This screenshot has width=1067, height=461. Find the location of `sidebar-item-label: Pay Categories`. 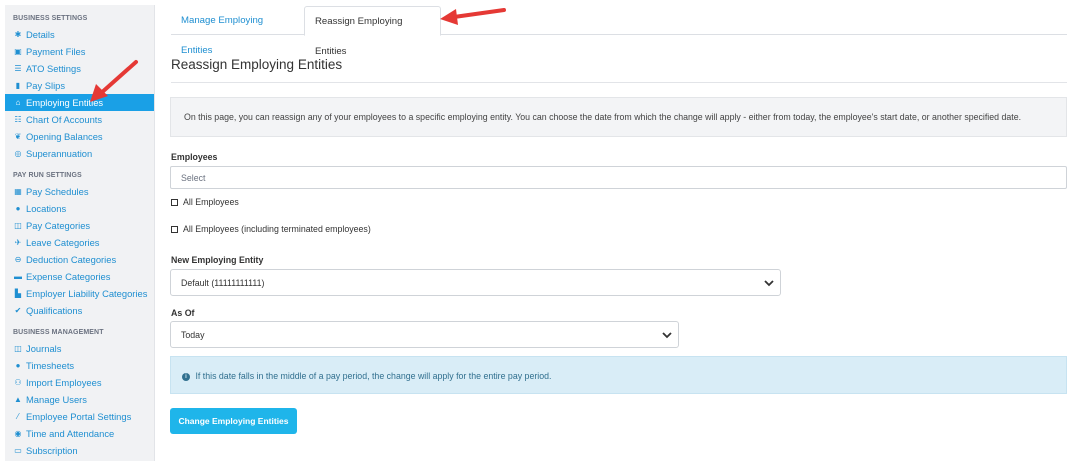

sidebar-item-label: Pay Categories is located at coordinates (58, 225).